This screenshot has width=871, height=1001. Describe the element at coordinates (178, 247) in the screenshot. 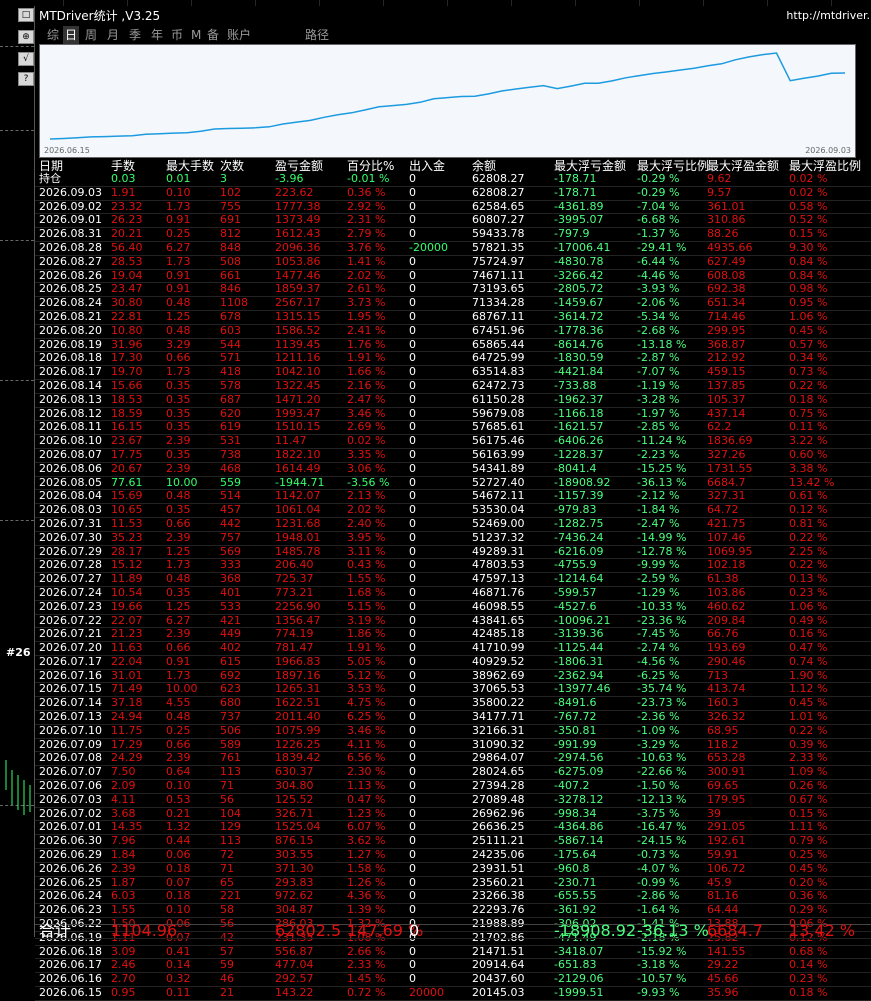

I see `table-cell: 6.27` at that location.